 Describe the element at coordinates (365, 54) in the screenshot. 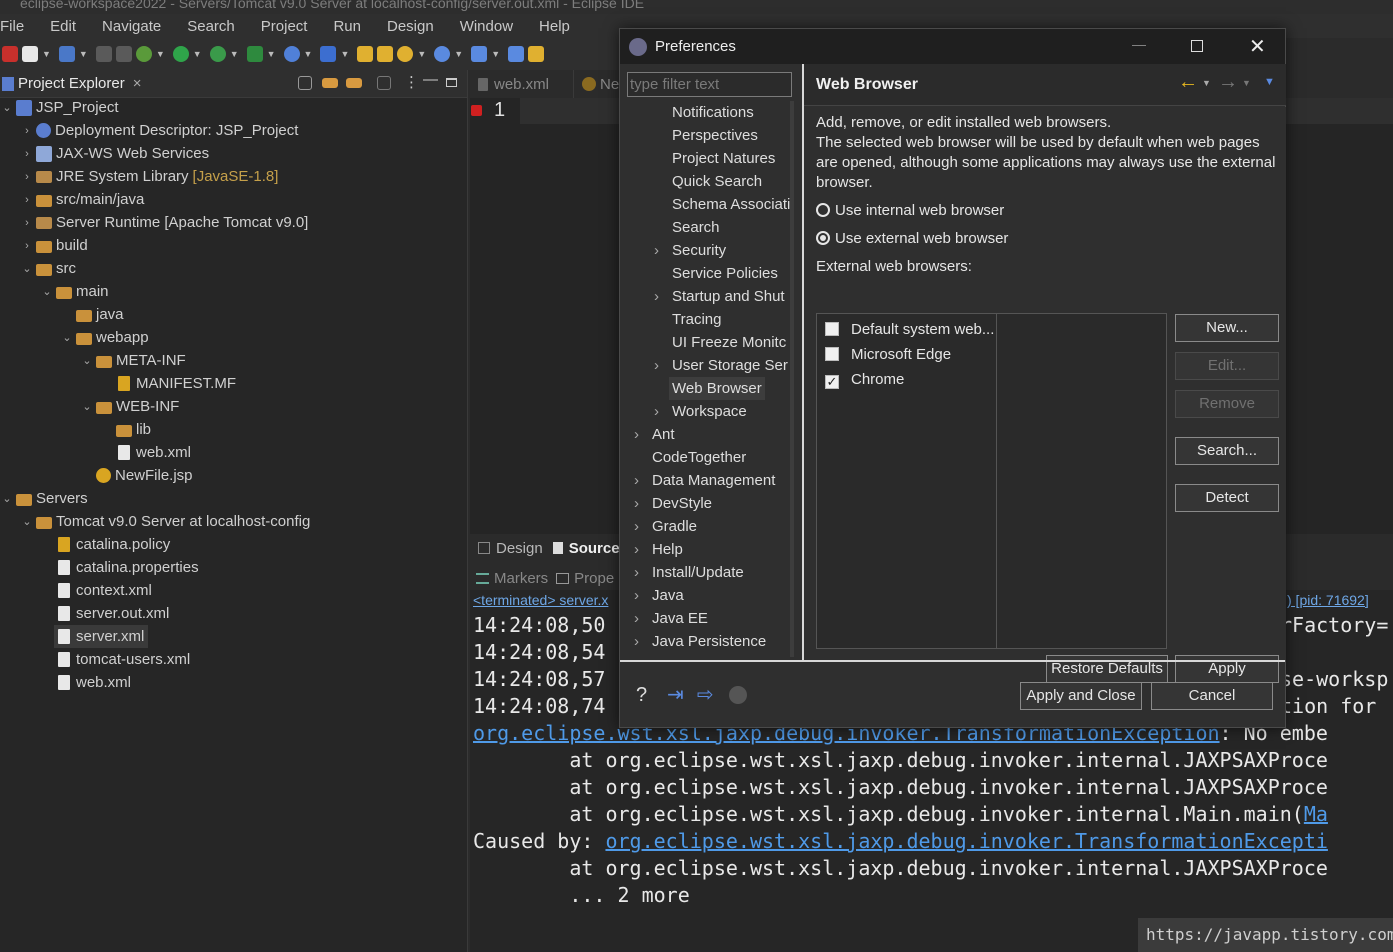

I see `open-type-icon` at that location.